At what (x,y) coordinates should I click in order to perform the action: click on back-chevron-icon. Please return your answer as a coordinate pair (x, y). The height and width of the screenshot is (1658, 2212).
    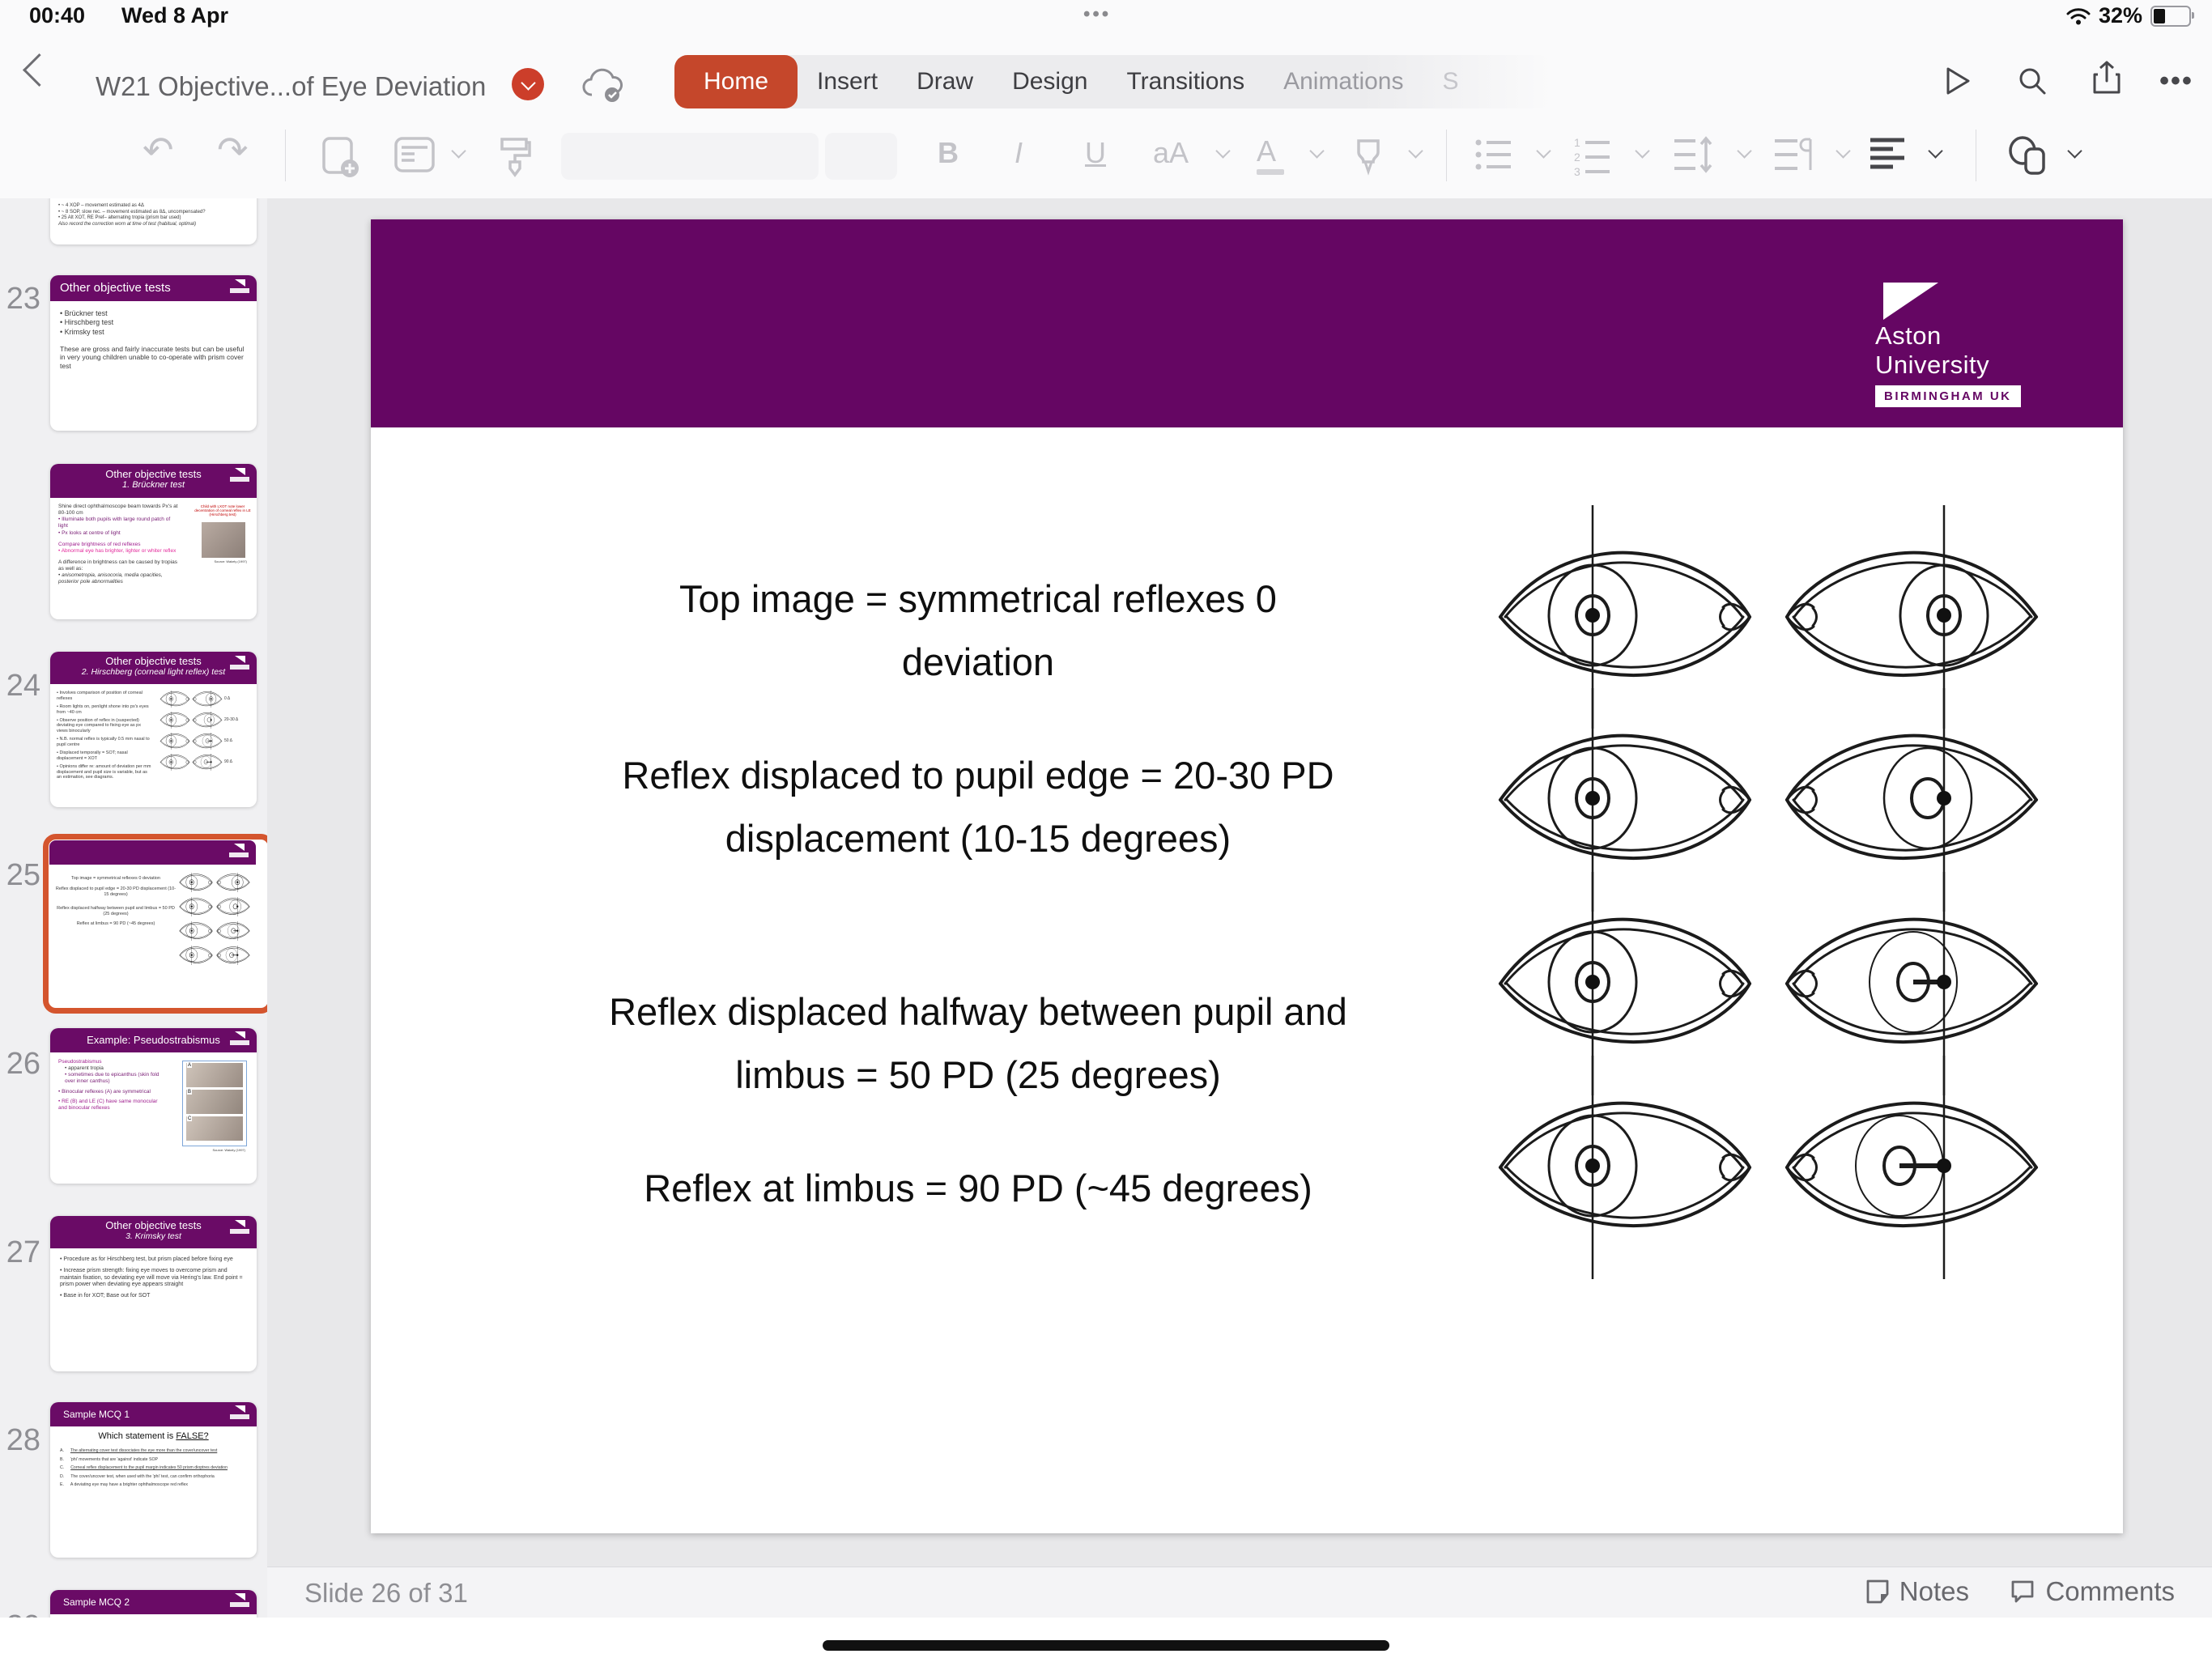
    Looking at the image, I should click on (39, 70).